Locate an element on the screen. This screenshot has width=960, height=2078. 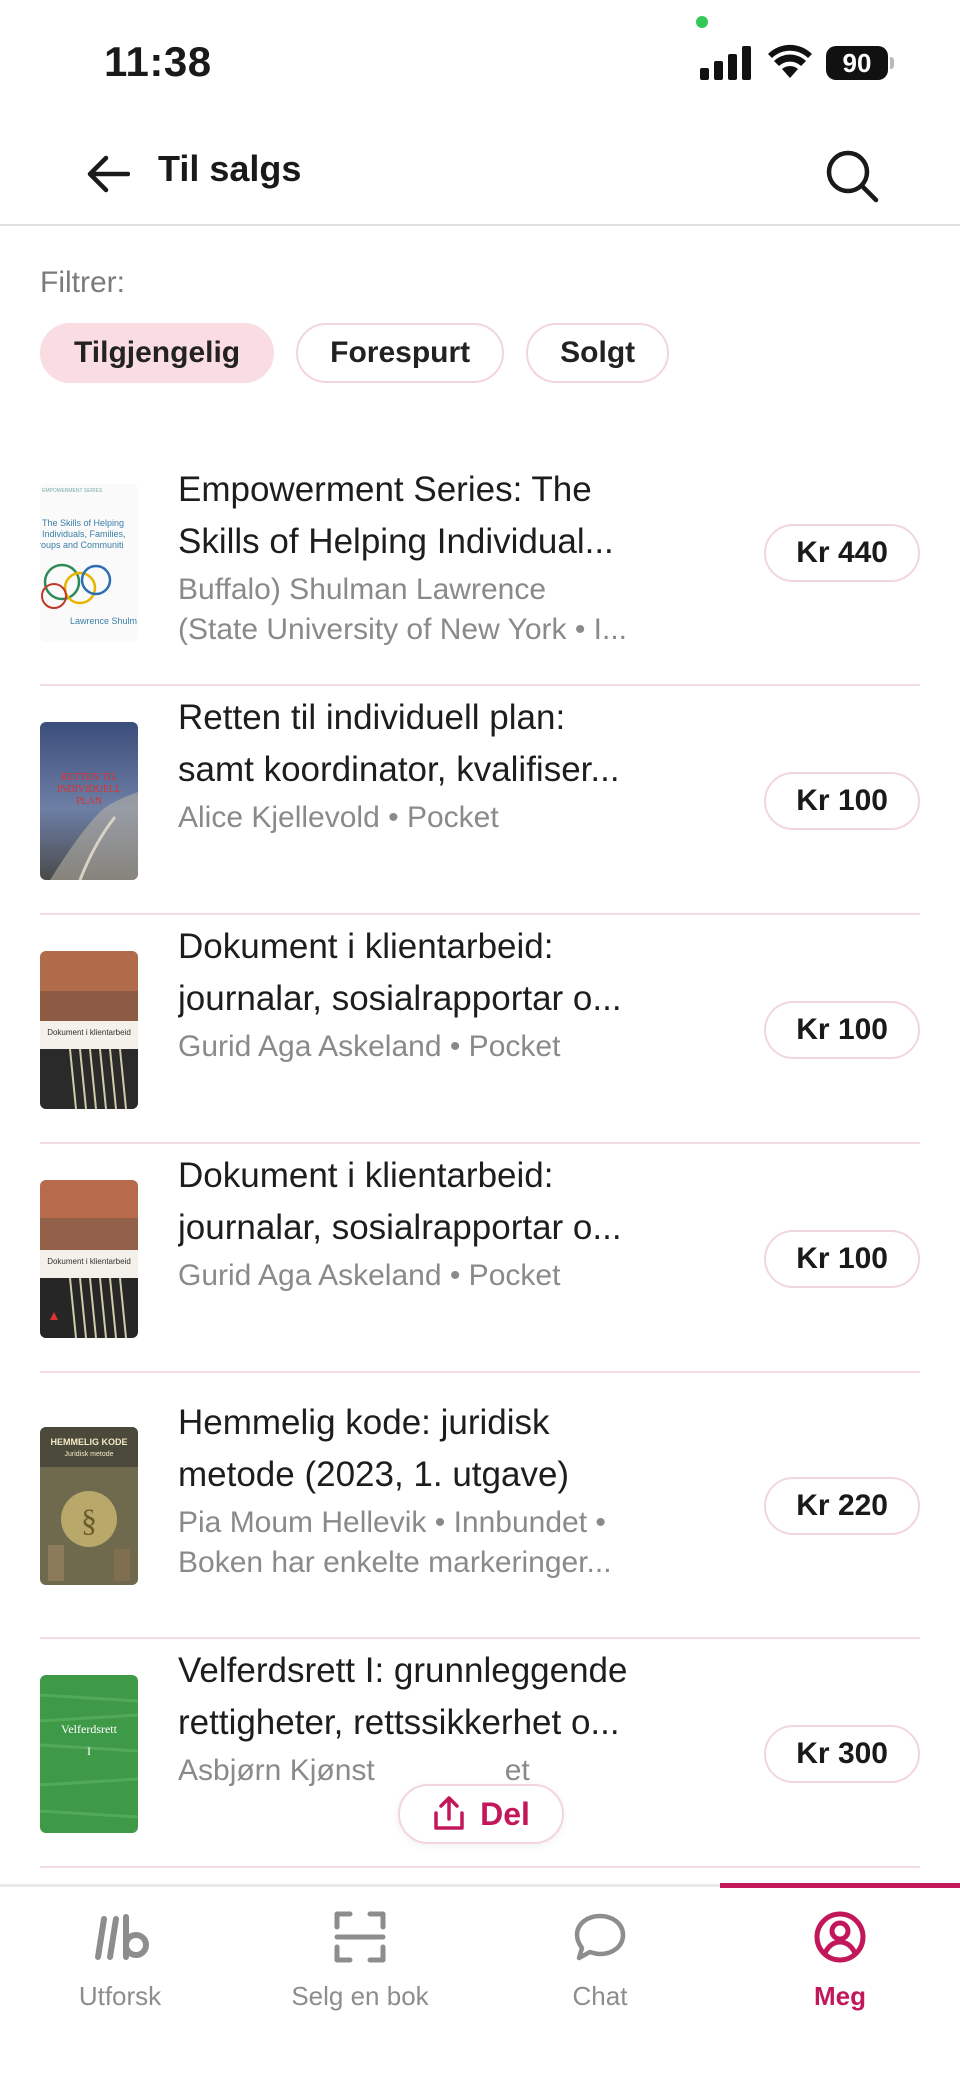
book-meta: Alice Kjellevold • Pocket is located at coordinates (338, 817).